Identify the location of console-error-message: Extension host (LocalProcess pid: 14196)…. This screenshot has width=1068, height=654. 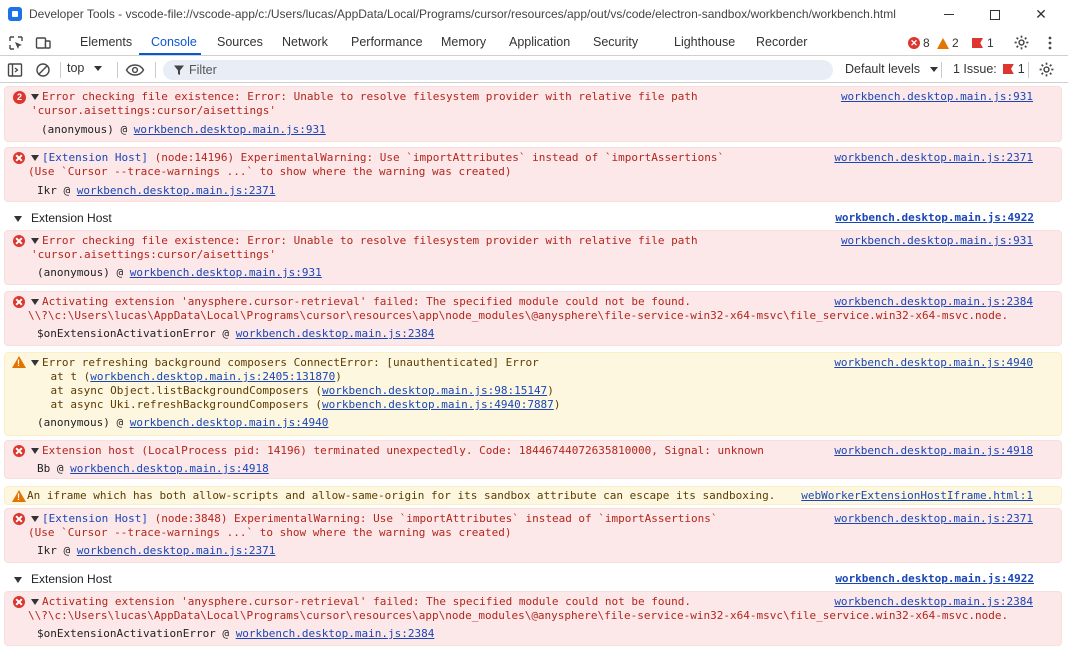
(533, 459).